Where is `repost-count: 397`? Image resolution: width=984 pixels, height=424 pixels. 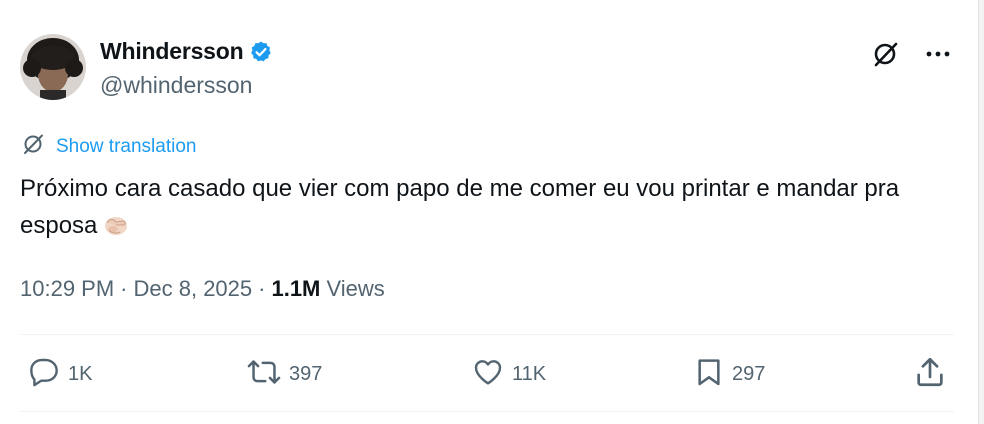
repost-count: 397 is located at coordinates (306, 373).